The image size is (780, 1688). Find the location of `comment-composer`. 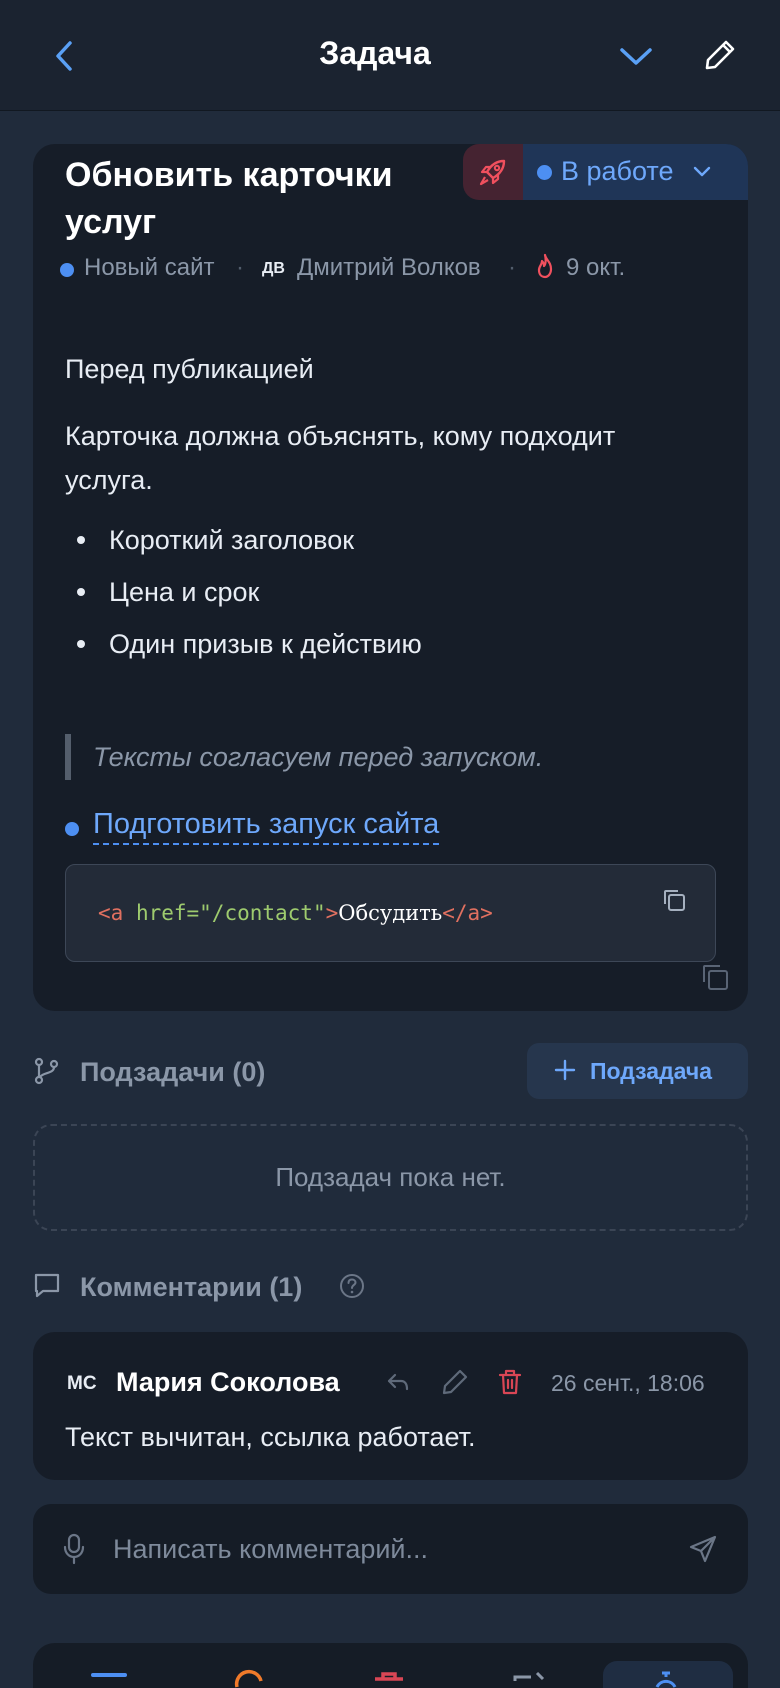

comment-composer is located at coordinates (390, 1549).